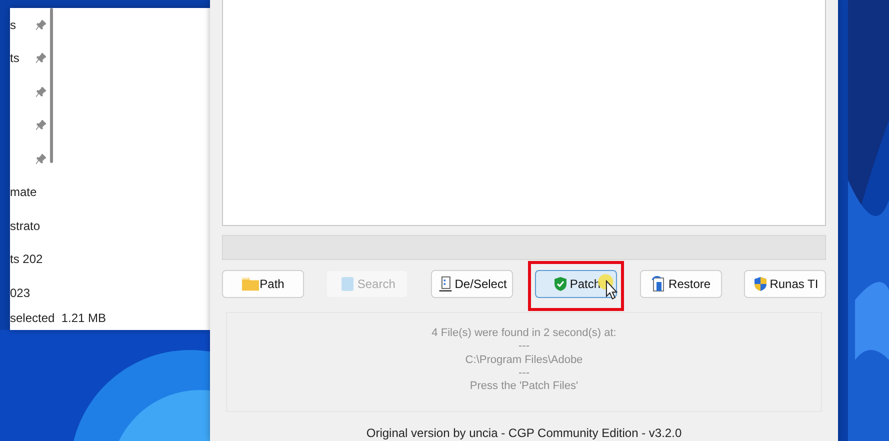  Describe the element at coordinates (51, 85) in the screenshot. I see `scrollbar` at that location.